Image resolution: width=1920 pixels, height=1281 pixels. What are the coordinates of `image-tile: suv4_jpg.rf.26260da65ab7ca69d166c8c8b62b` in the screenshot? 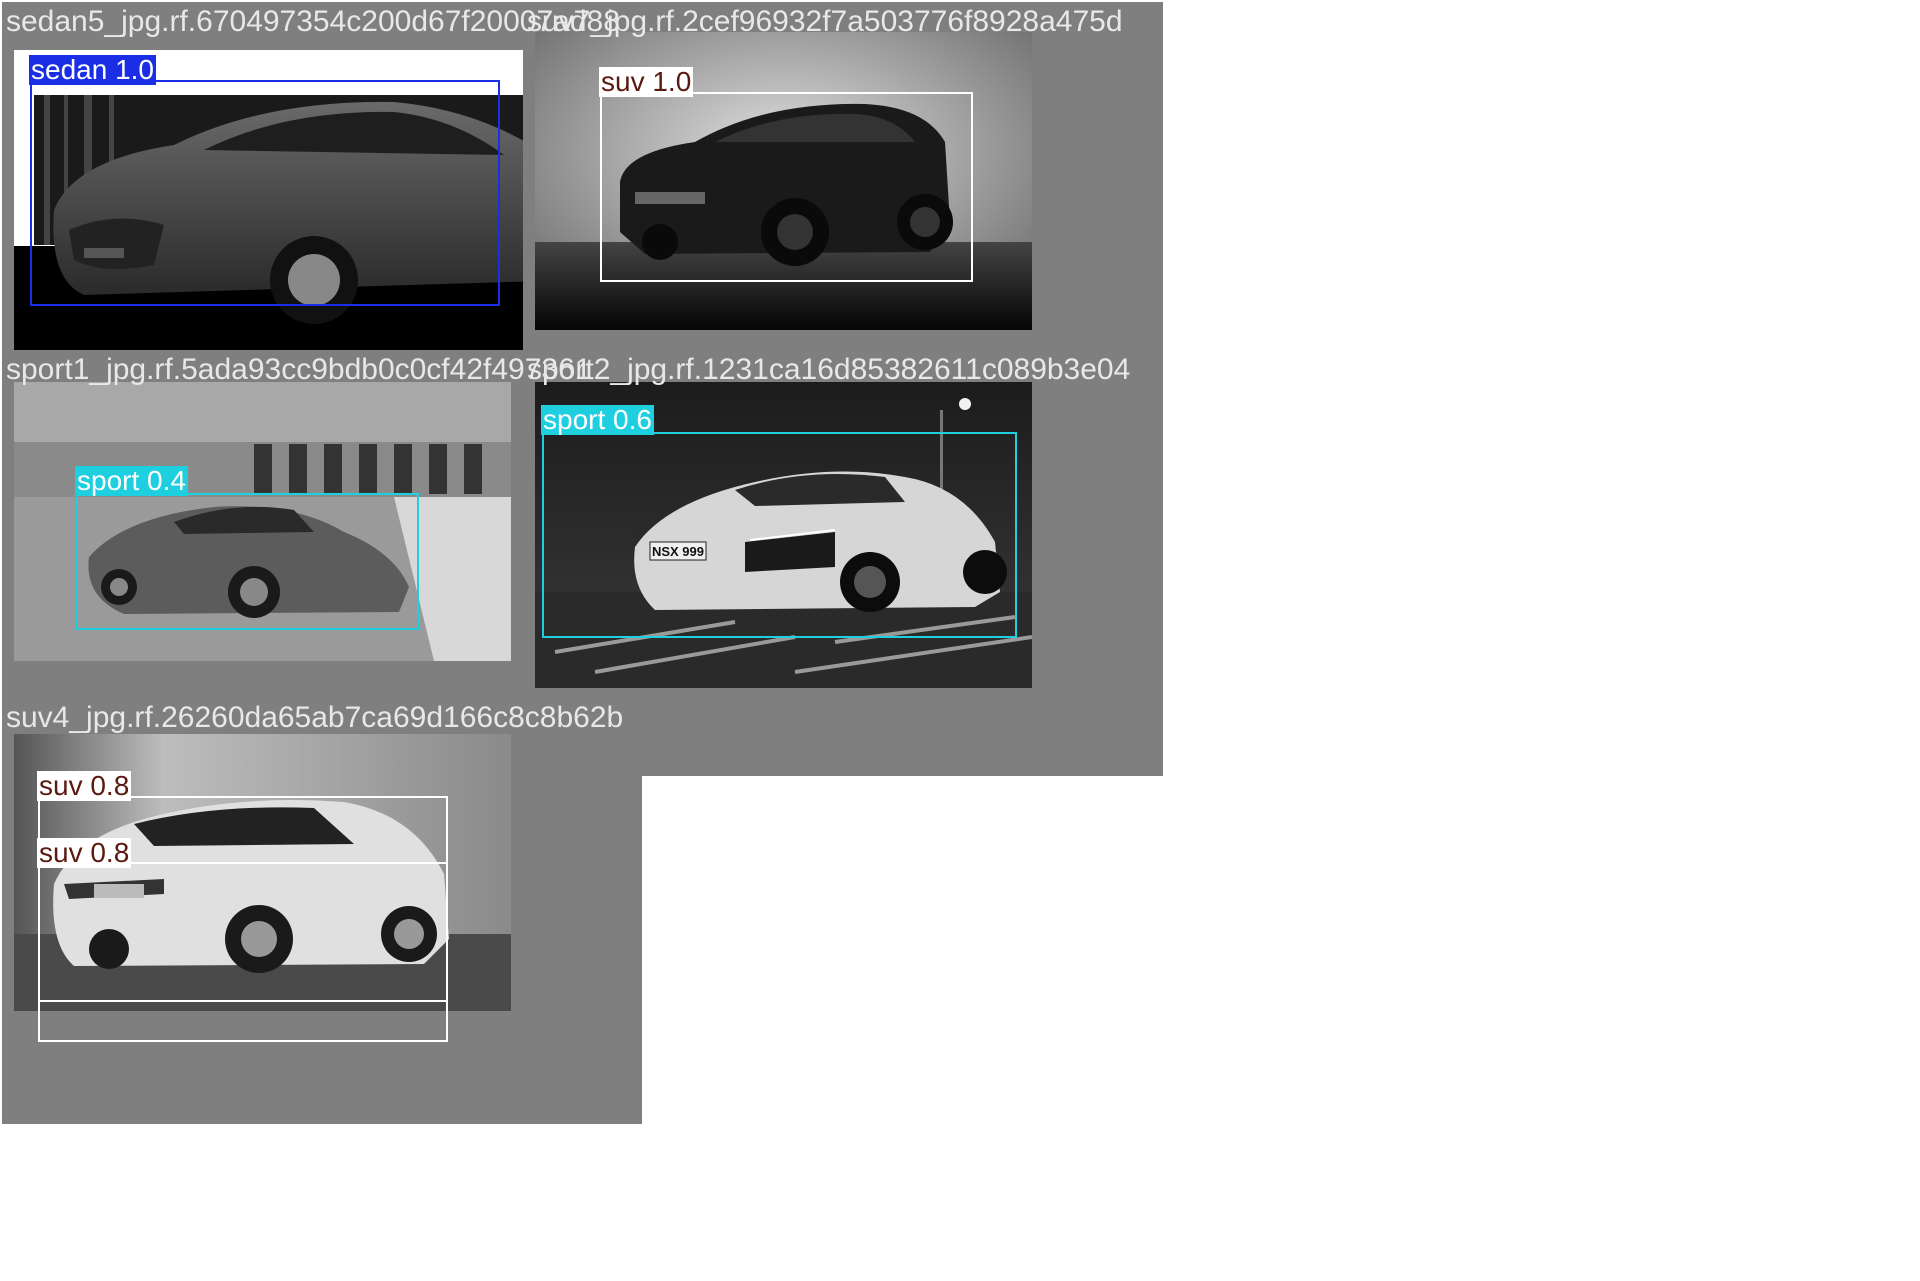 It's located at (322, 911).